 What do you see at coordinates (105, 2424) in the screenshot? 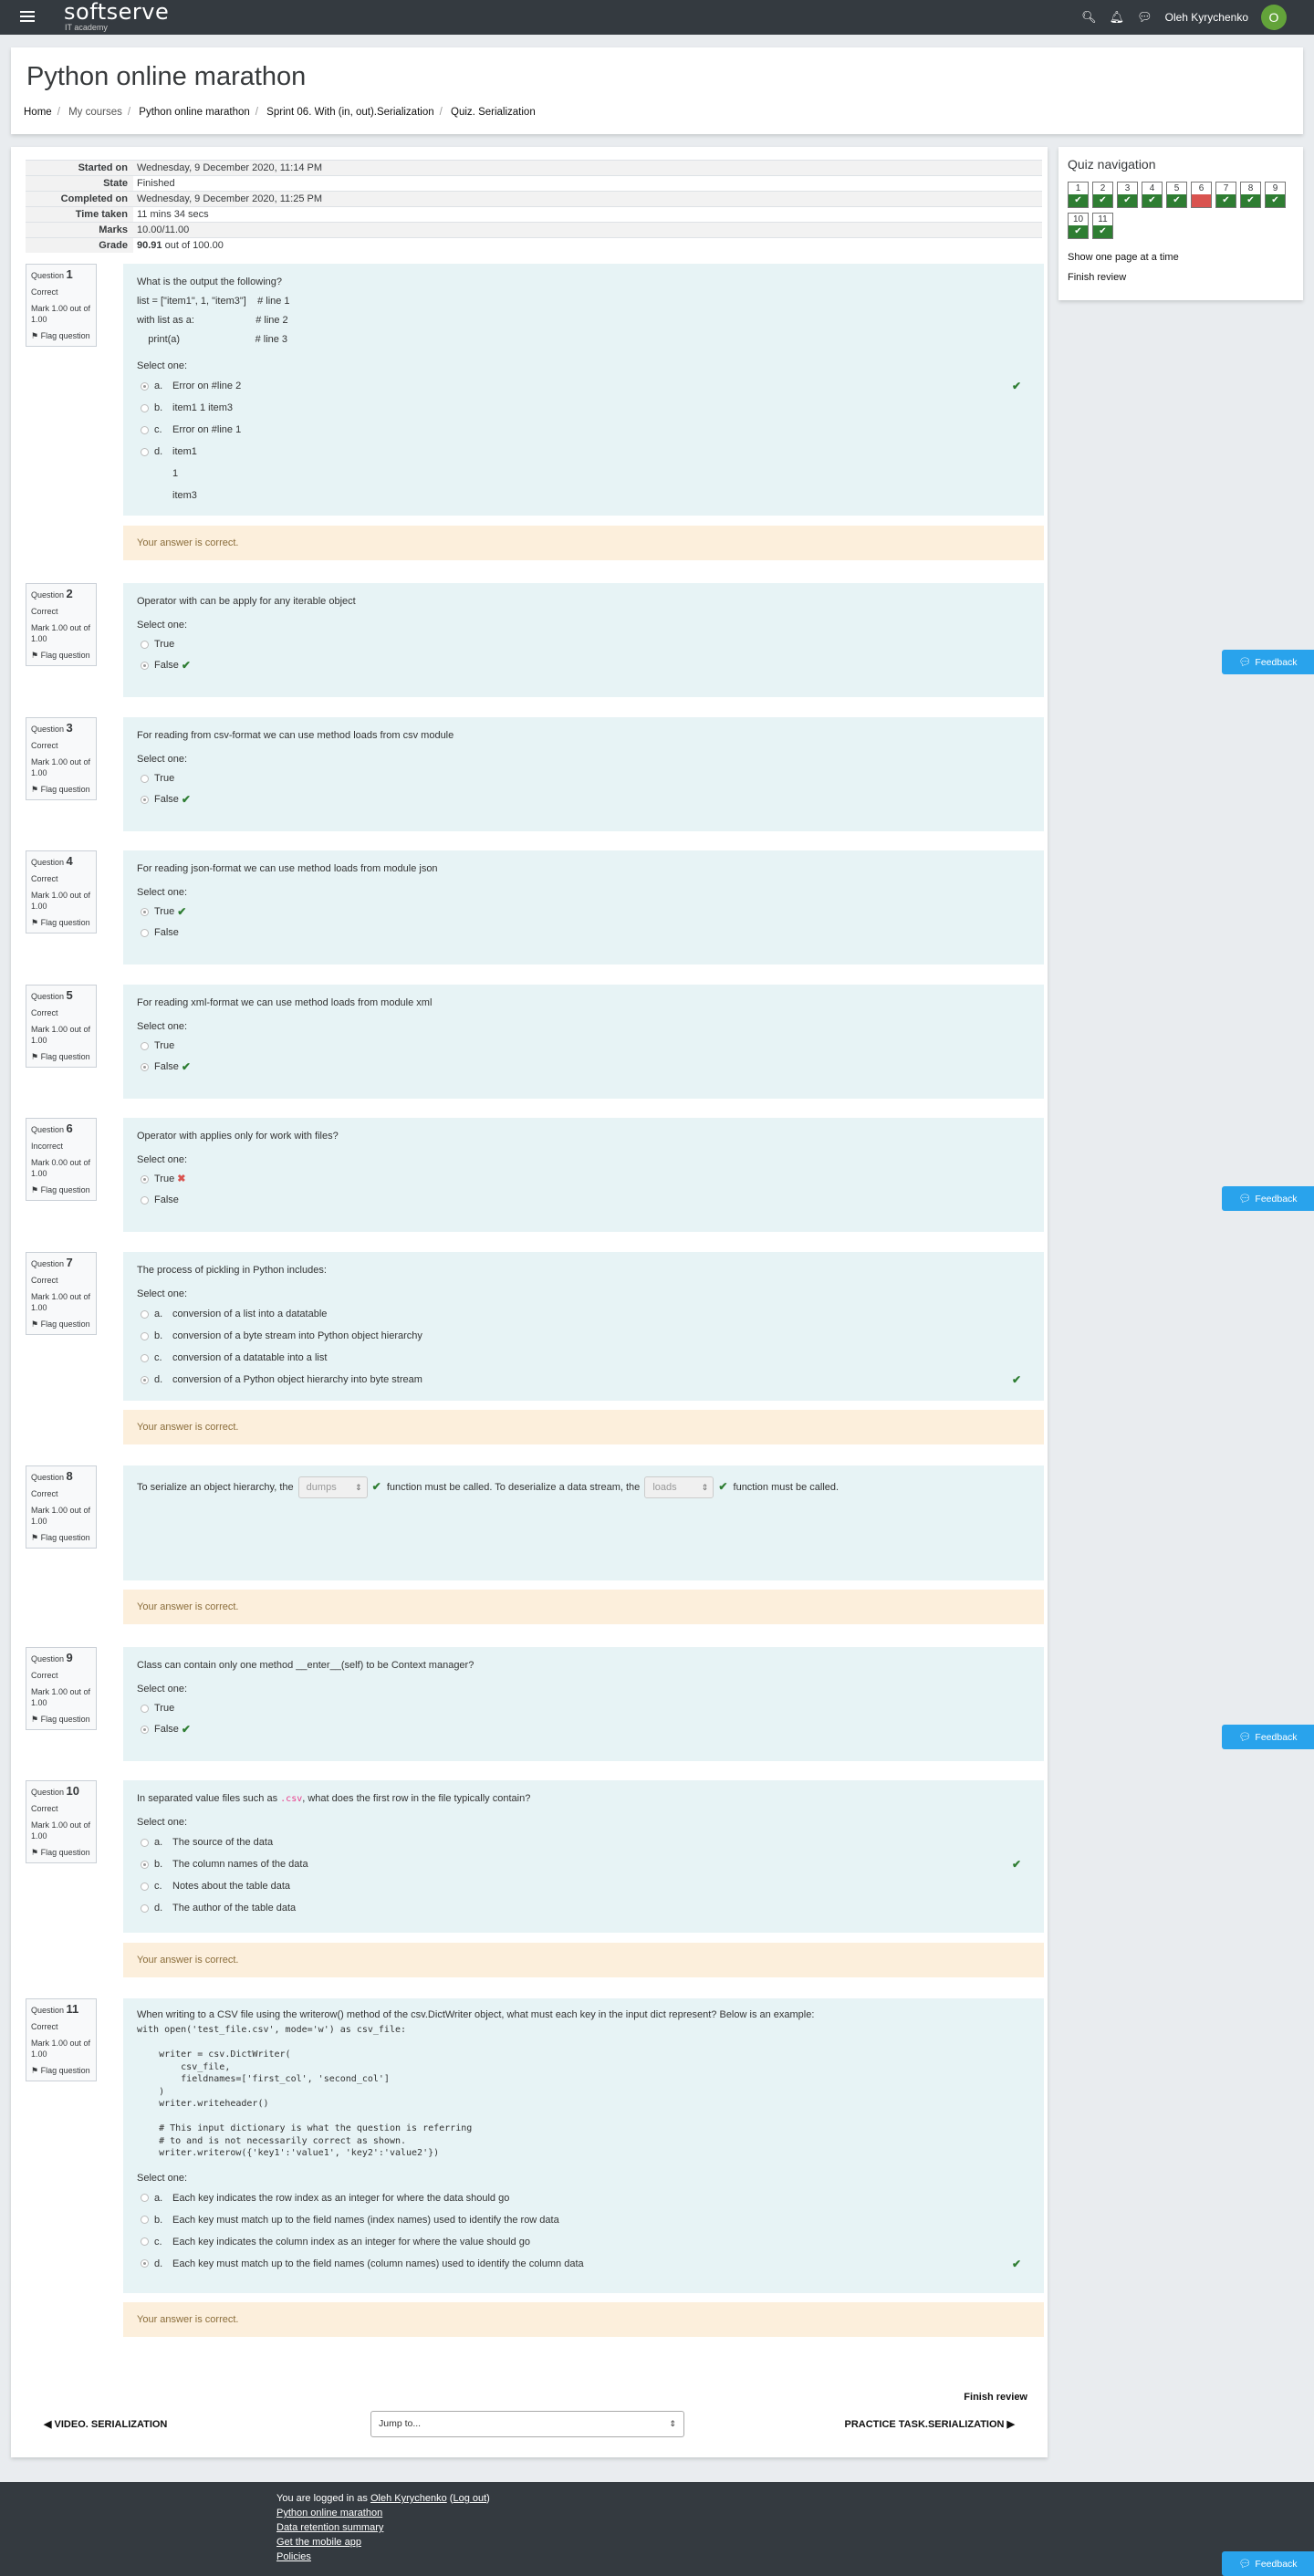
I see `prev-activity-link: ◀ VIDEO. SERIALIZATION` at bounding box center [105, 2424].